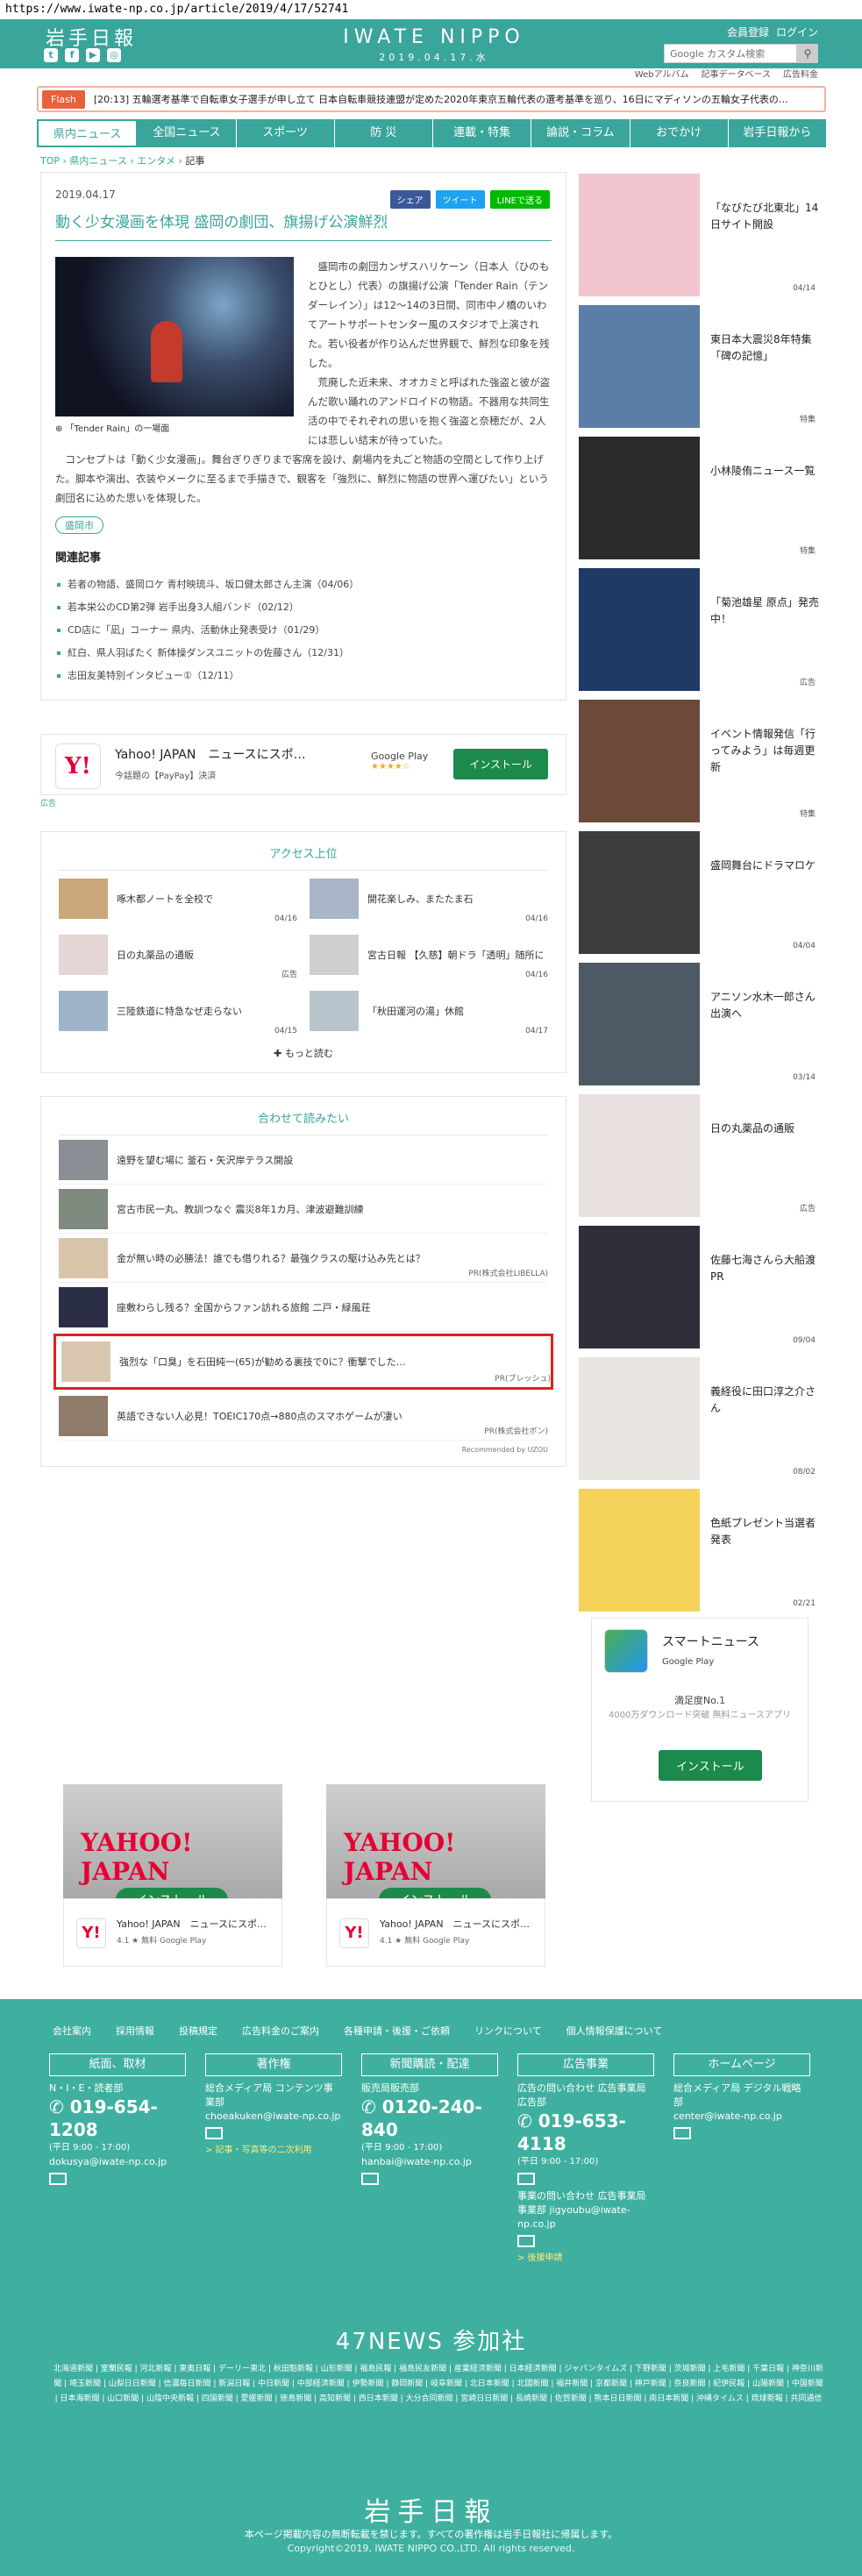 The image size is (862, 2576). Describe the element at coordinates (679, 133) in the screenshot. I see `nav-outing: おでかけ` at that location.